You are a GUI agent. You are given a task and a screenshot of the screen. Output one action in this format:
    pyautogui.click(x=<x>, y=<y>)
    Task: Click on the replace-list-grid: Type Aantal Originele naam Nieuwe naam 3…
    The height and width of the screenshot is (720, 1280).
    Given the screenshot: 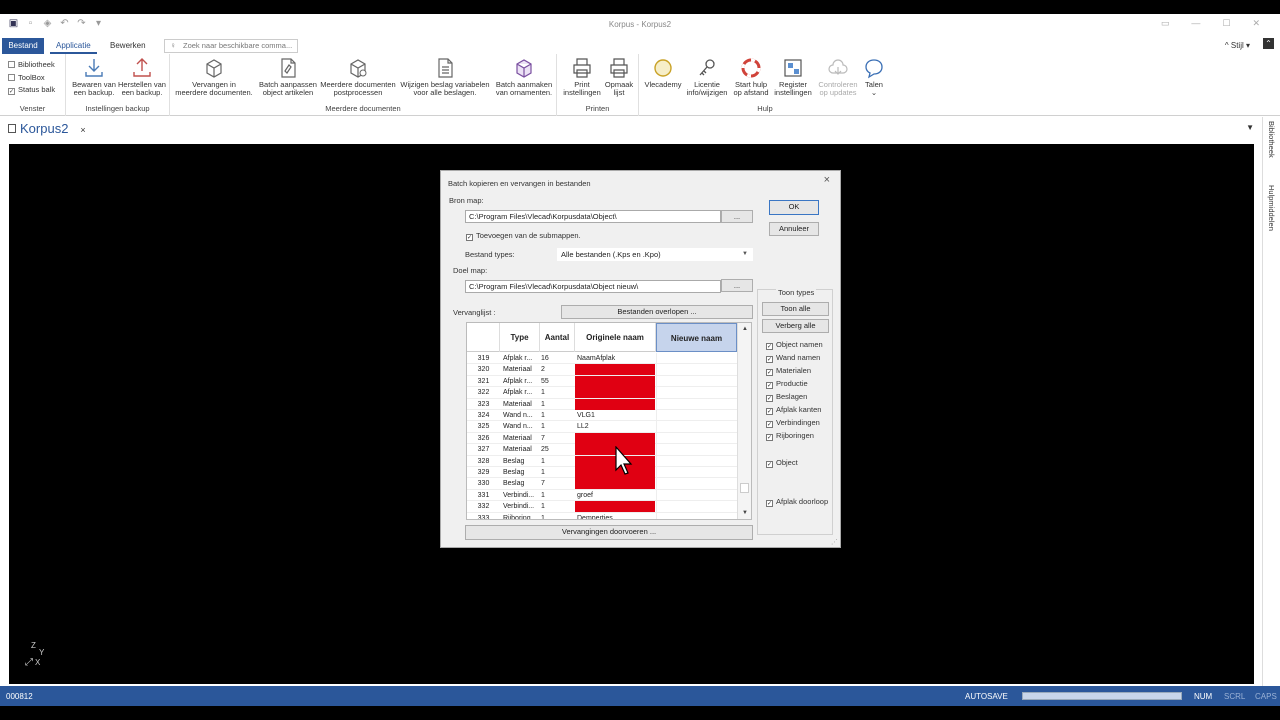 What is the action you would take?
    pyautogui.click(x=609, y=421)
    